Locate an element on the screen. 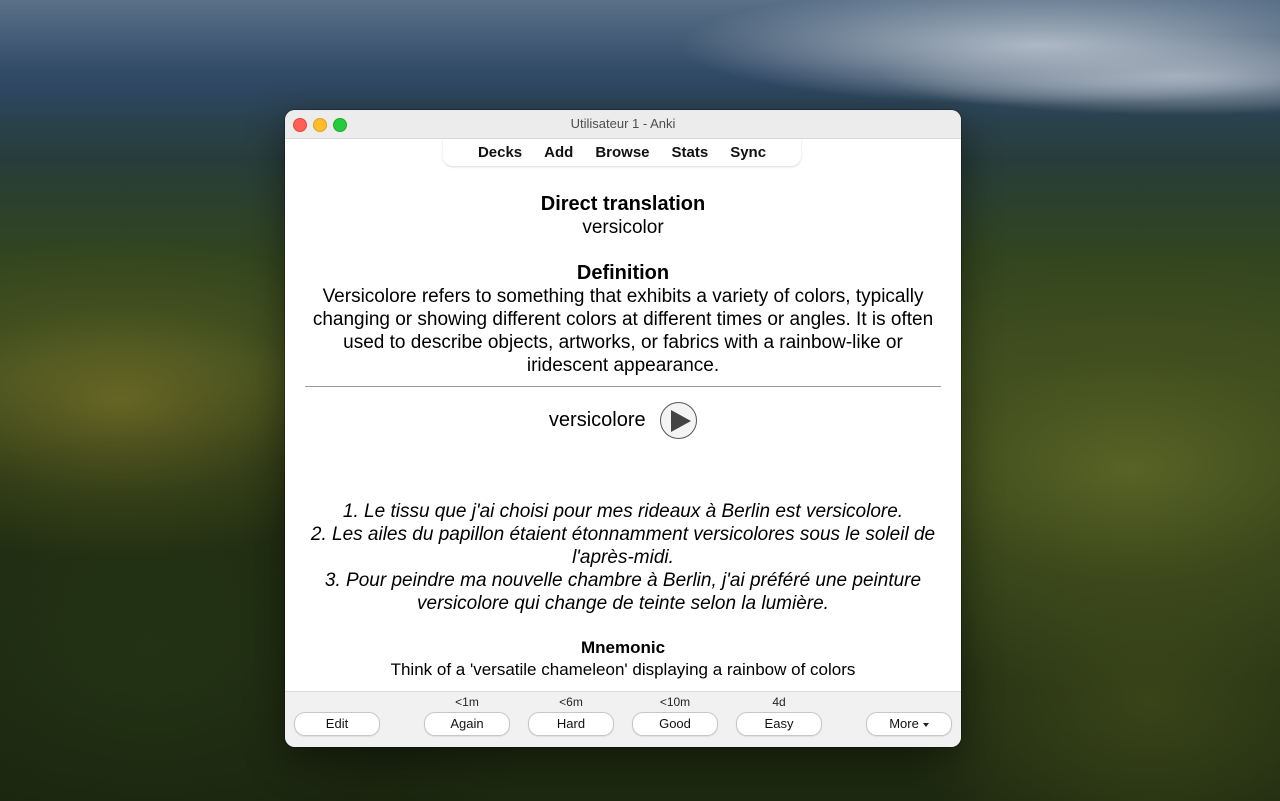  play-audio-button is located at coordinates (679, 420).